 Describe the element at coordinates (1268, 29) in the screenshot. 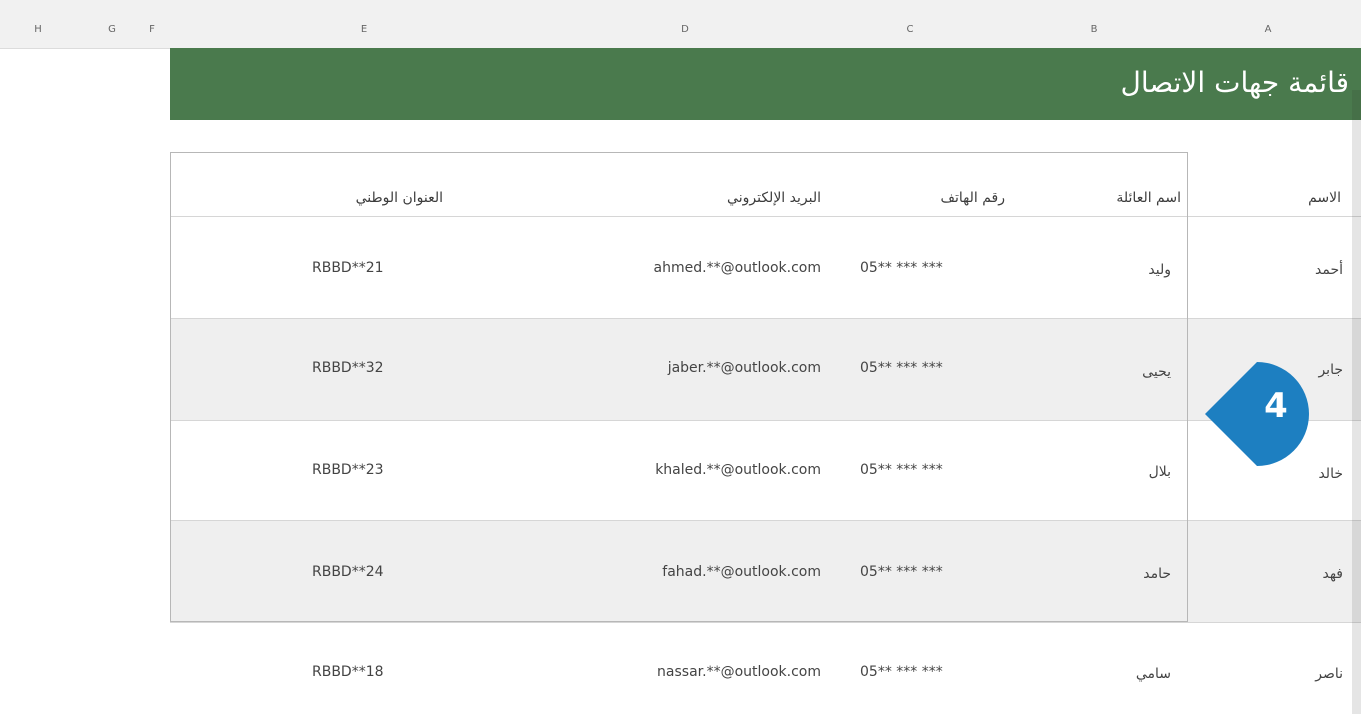

I see `column-header-a: A` at that location.